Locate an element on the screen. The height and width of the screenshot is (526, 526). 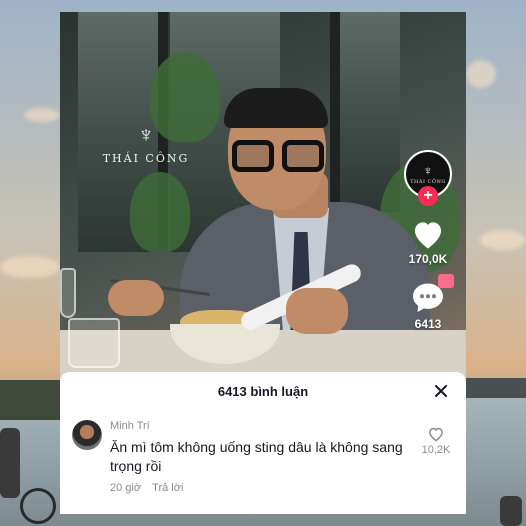
brand-logo: ♆ THÁI CÔNG is located at coordinates (146, 144).